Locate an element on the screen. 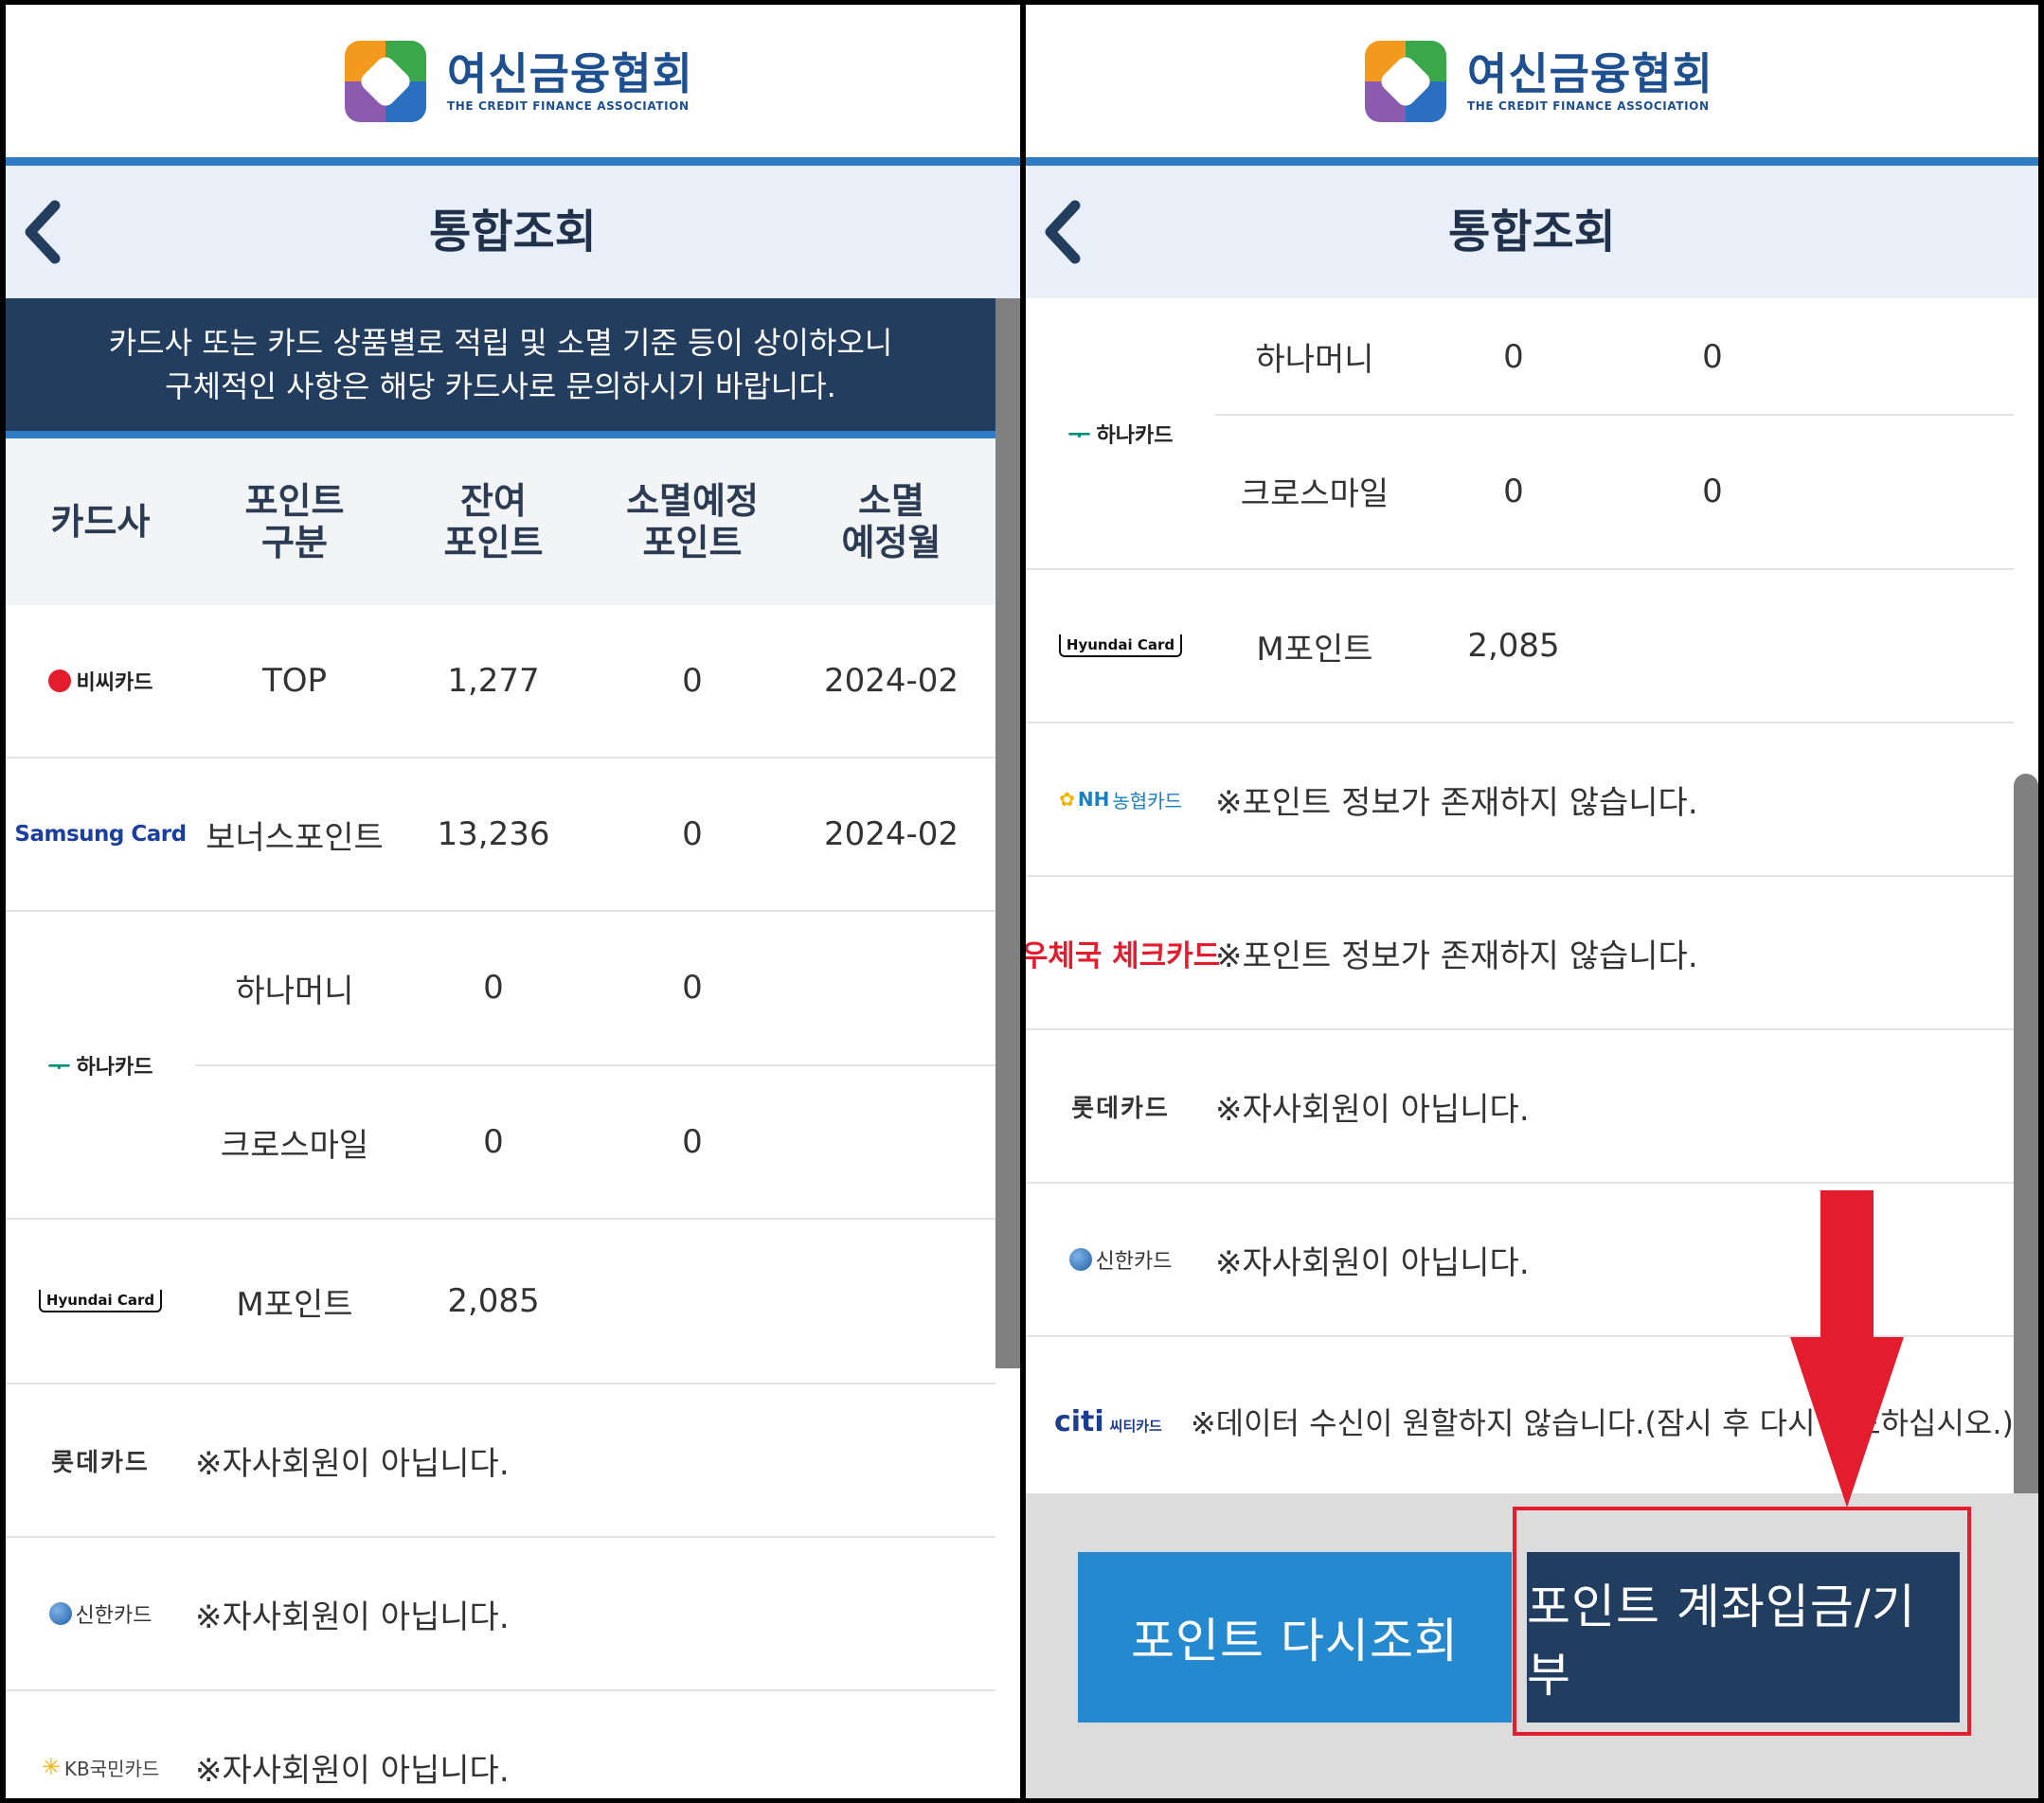 This screenshot has width=2044, height=1803. brand-cell: ✳ KB국민카드 is located at coordinates (100, 1767).